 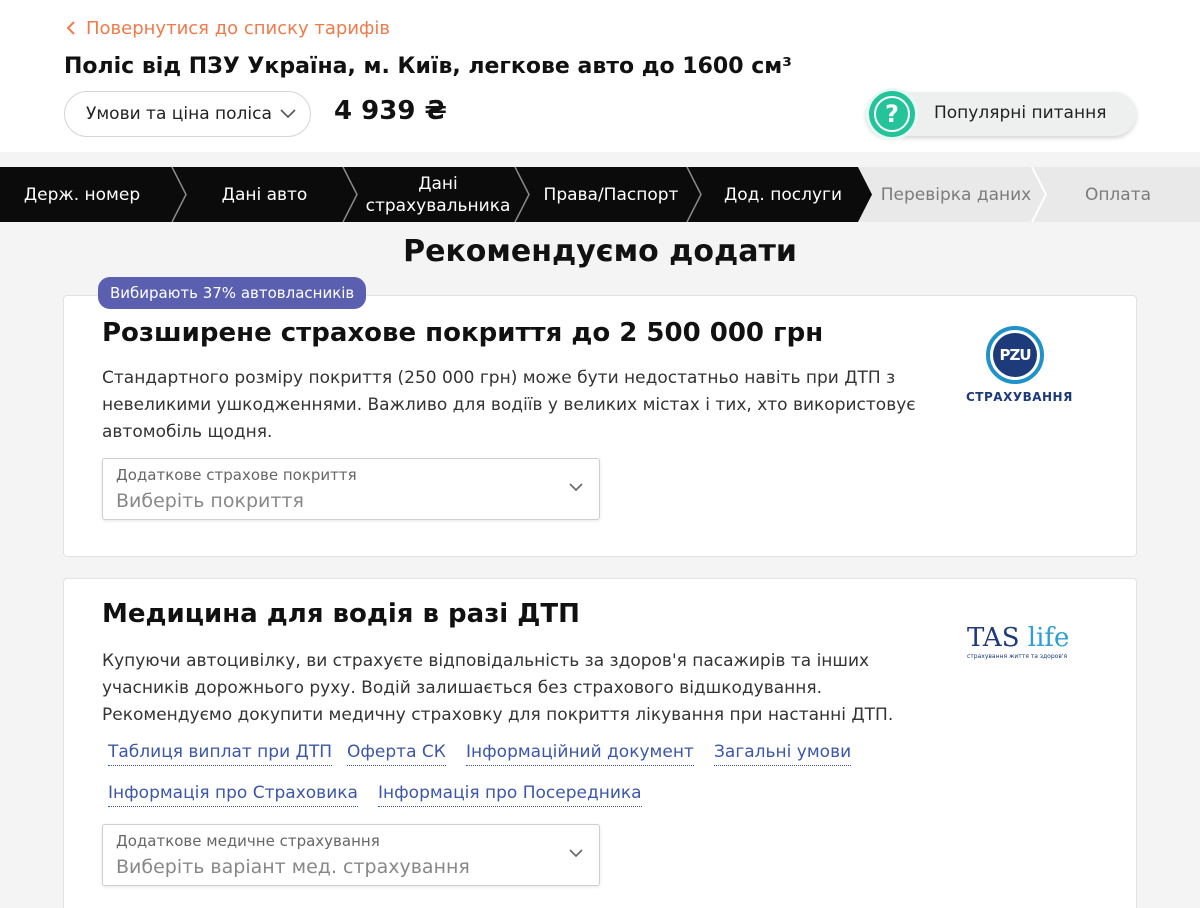 I want to click on back-link: Повернутися до списку тарифів, so click(x=227, y=28).